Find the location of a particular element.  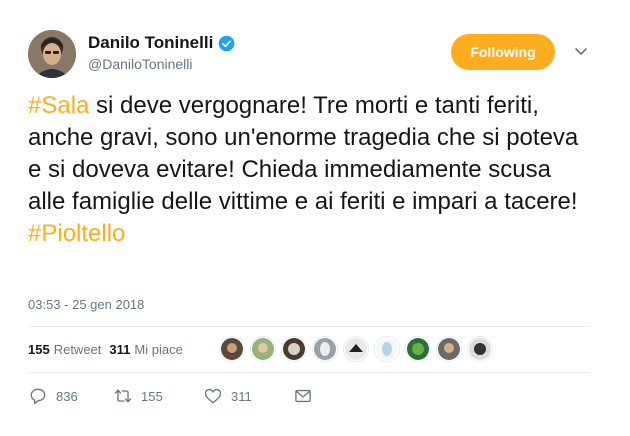

like-button: 311 is located at coordinates (238, 396).